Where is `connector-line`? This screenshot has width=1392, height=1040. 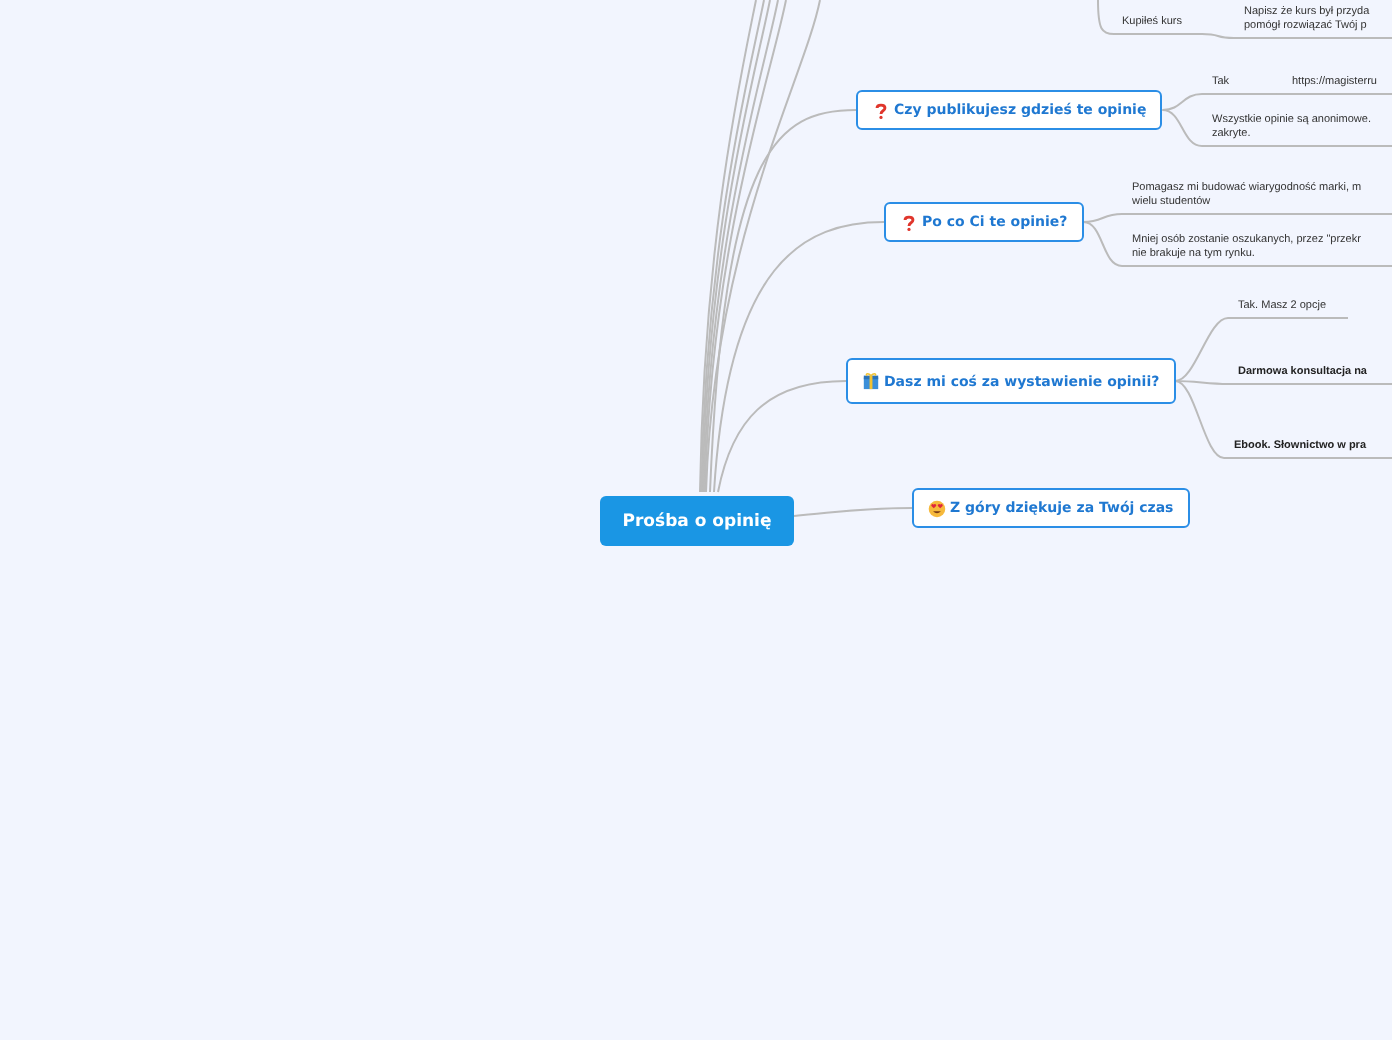 connector-line is located at coordinates (853, 512).